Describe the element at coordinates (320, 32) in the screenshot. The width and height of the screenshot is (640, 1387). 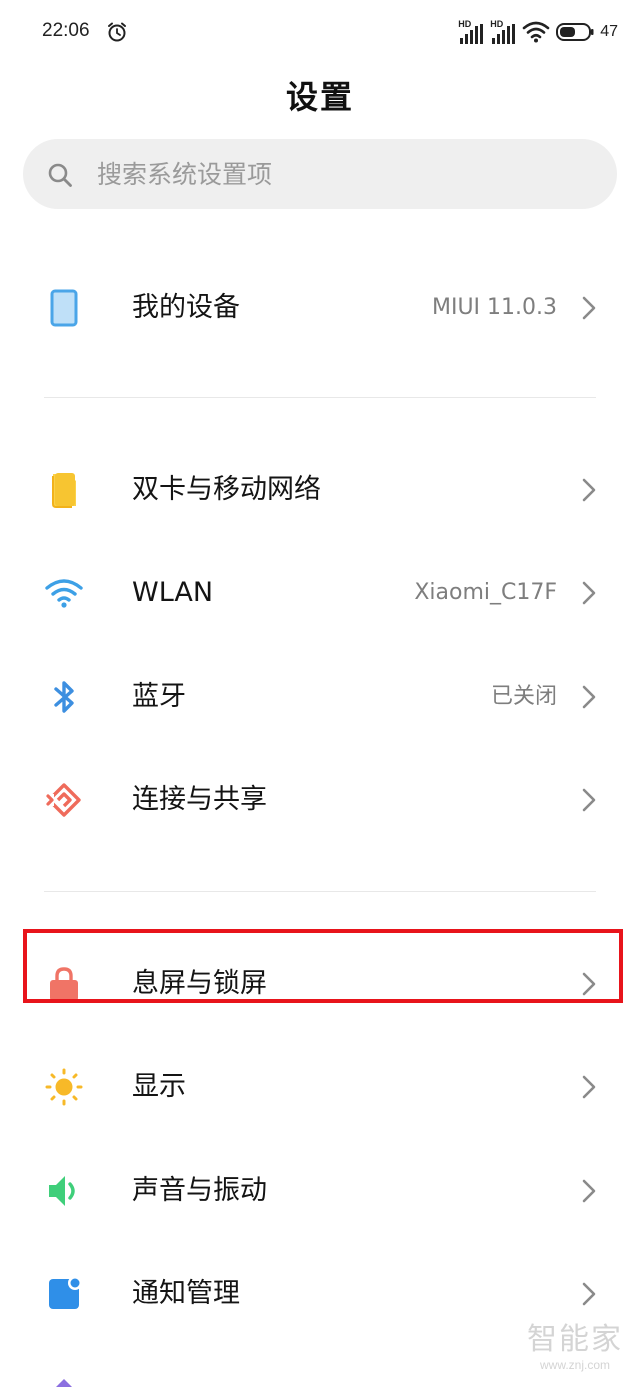
I see `status-bar: 22:06 HD HD 47` at that location.